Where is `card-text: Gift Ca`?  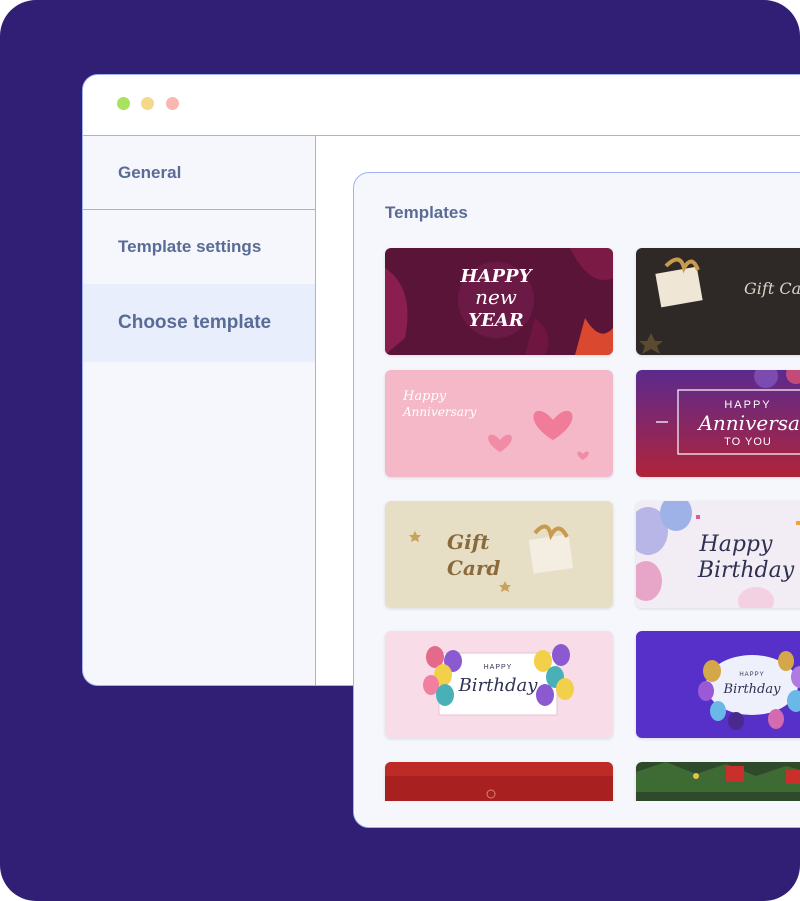 card-text: Gift Ca is located at coordinates (772, 288).